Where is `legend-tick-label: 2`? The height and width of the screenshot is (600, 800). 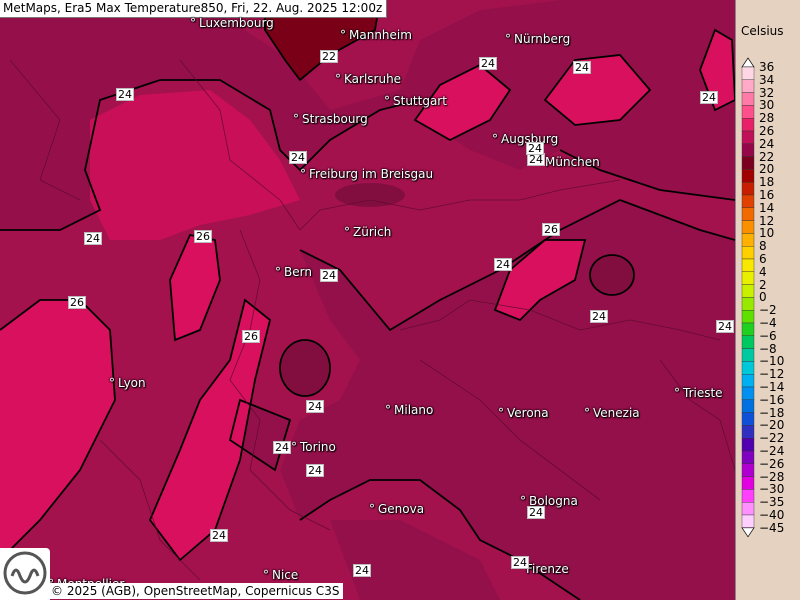
legend-tick-label: 2 is located at coordinates (763, 284).